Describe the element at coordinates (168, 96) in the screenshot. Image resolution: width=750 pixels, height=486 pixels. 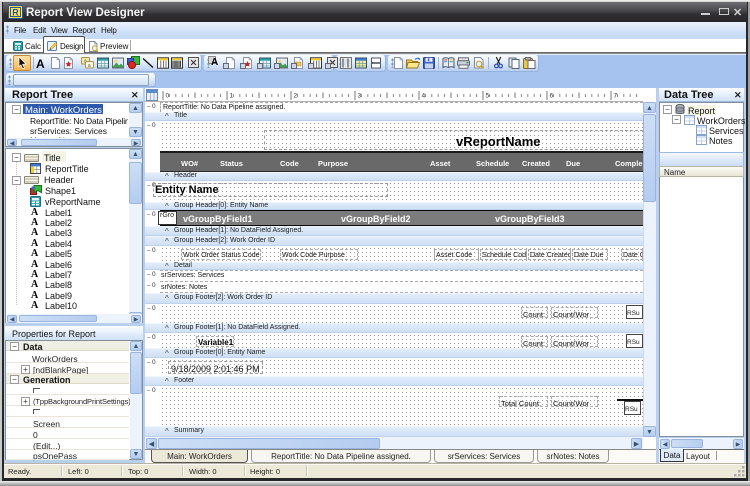
I see `svg-text: 0` at that location.